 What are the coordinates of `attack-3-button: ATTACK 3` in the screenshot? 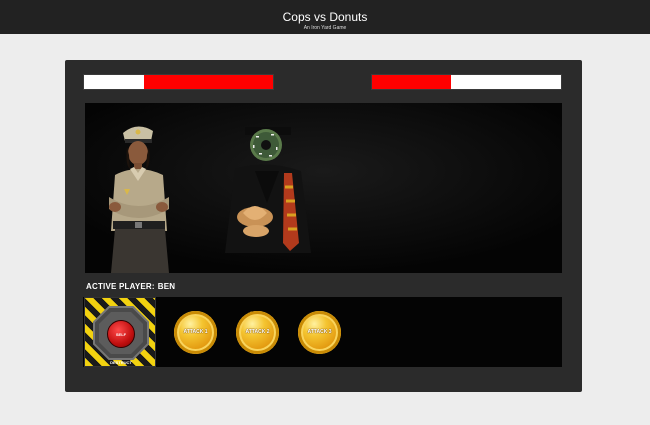 It's located at (319, 332).